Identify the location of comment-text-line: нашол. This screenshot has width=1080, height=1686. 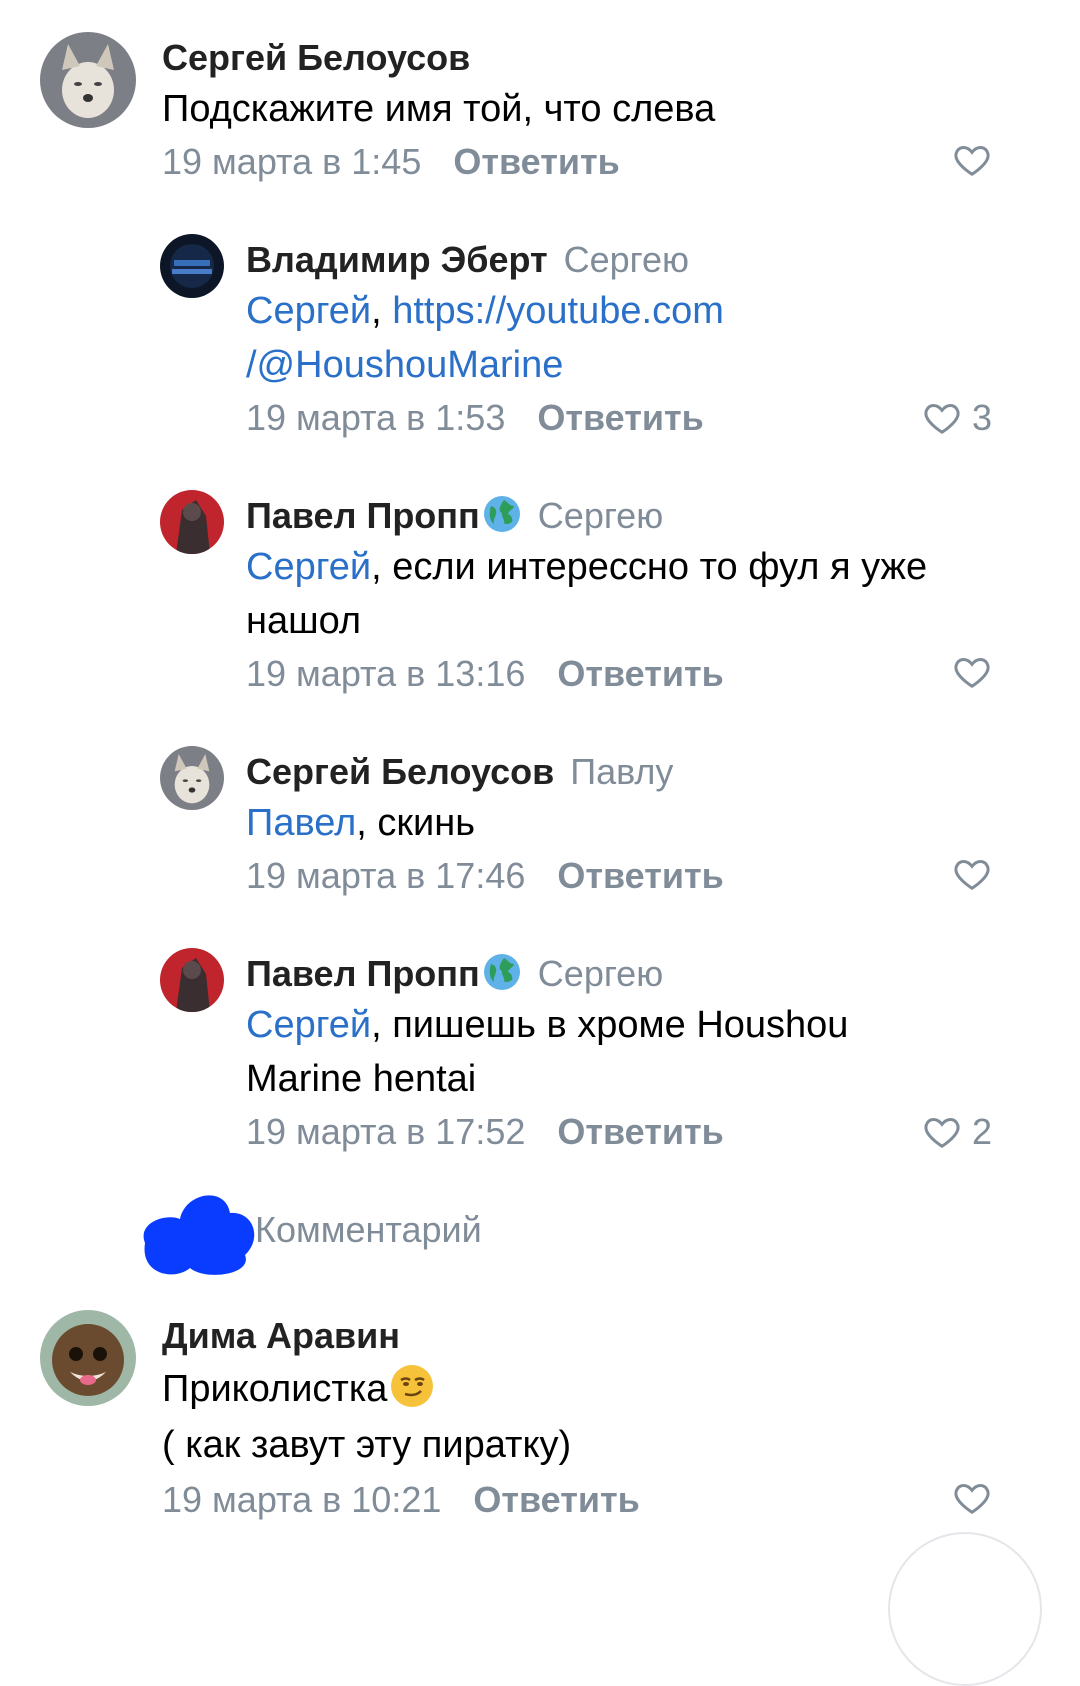
(304, 621).